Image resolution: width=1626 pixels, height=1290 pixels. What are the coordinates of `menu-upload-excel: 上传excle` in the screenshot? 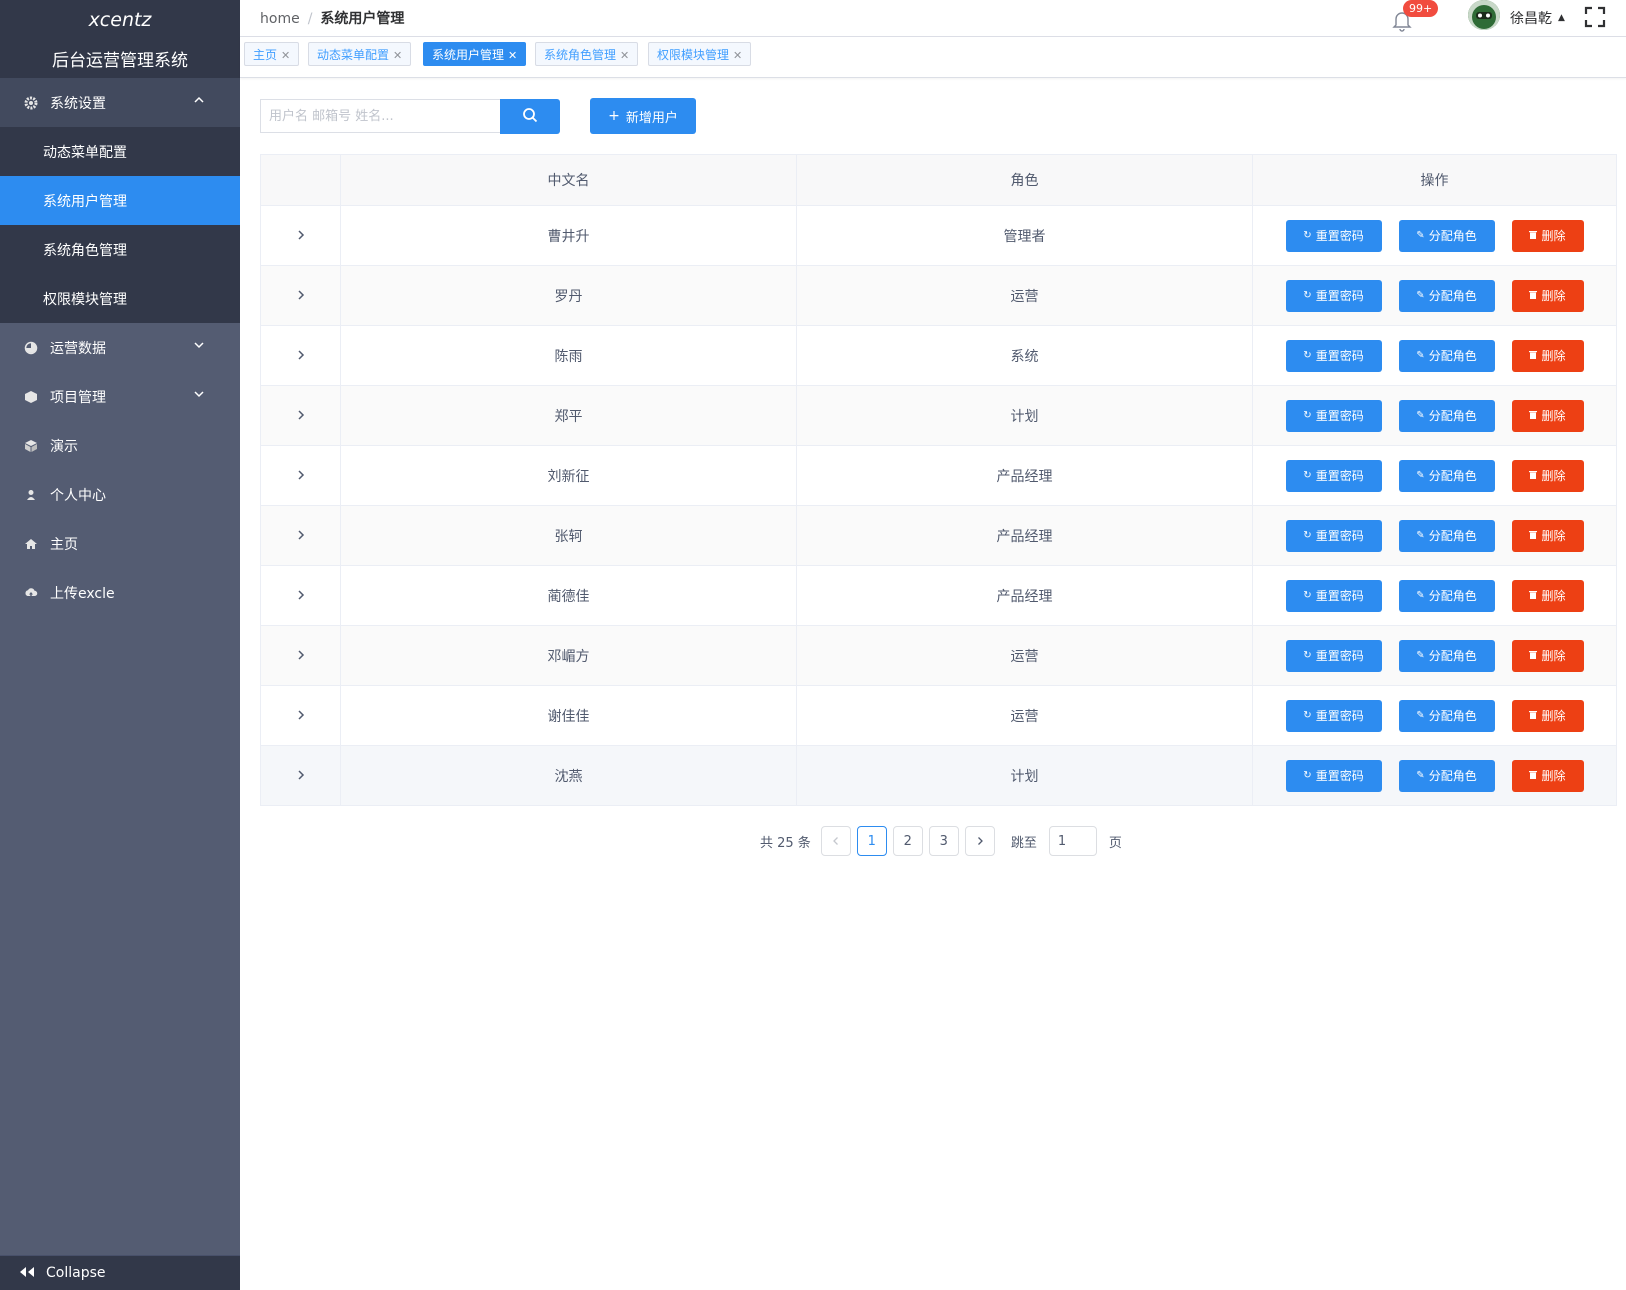 It's located at (120, 592).